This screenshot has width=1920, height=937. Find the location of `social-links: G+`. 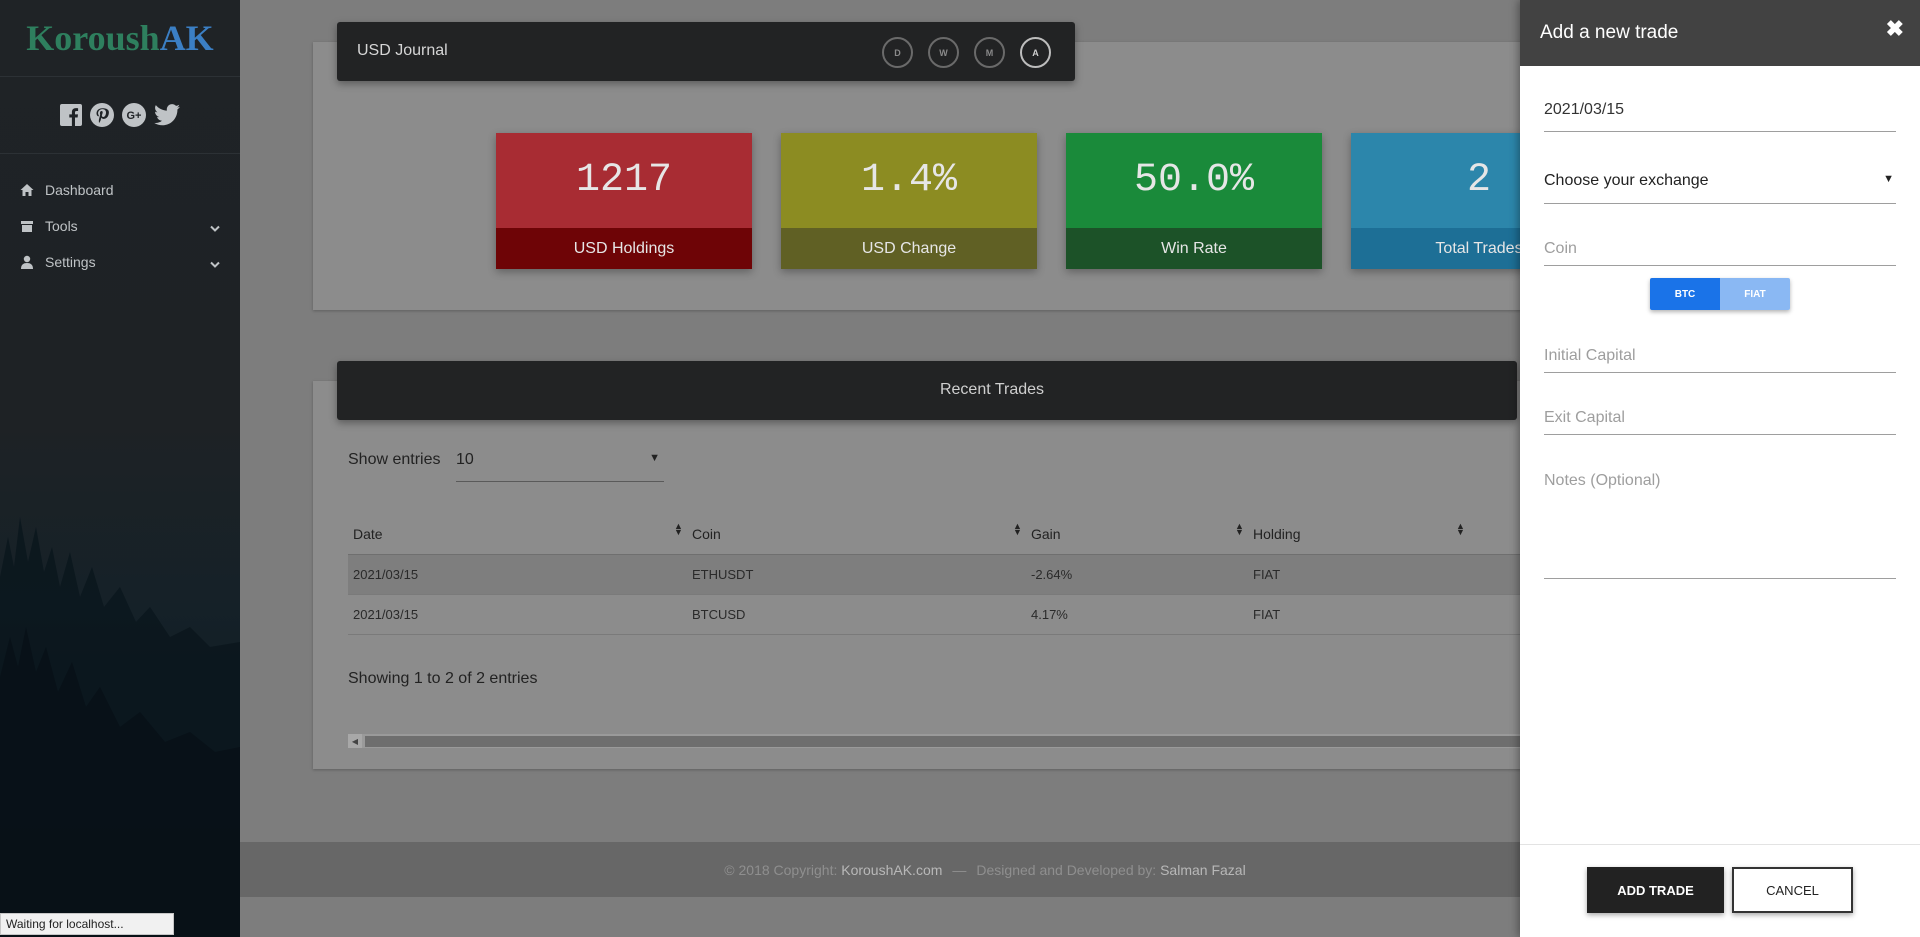

social-links: G+ is located at coordinates (120, 115).